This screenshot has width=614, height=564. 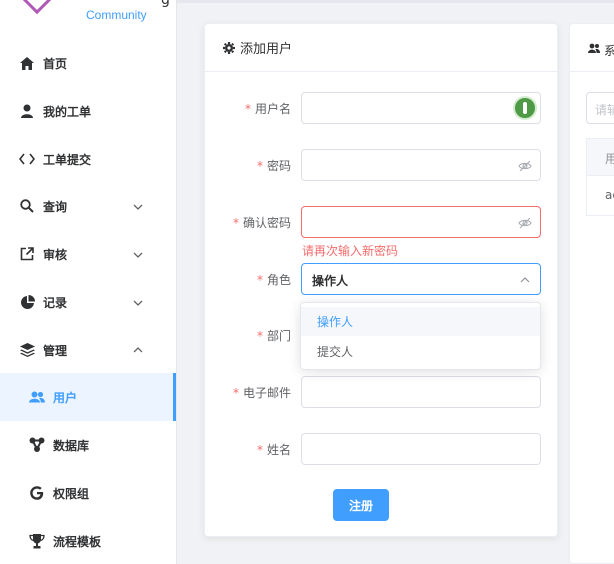 What do you see at coordinates (27, 350) in the screenshot?
I see `layers-icon` at bounding box center [27, 350].